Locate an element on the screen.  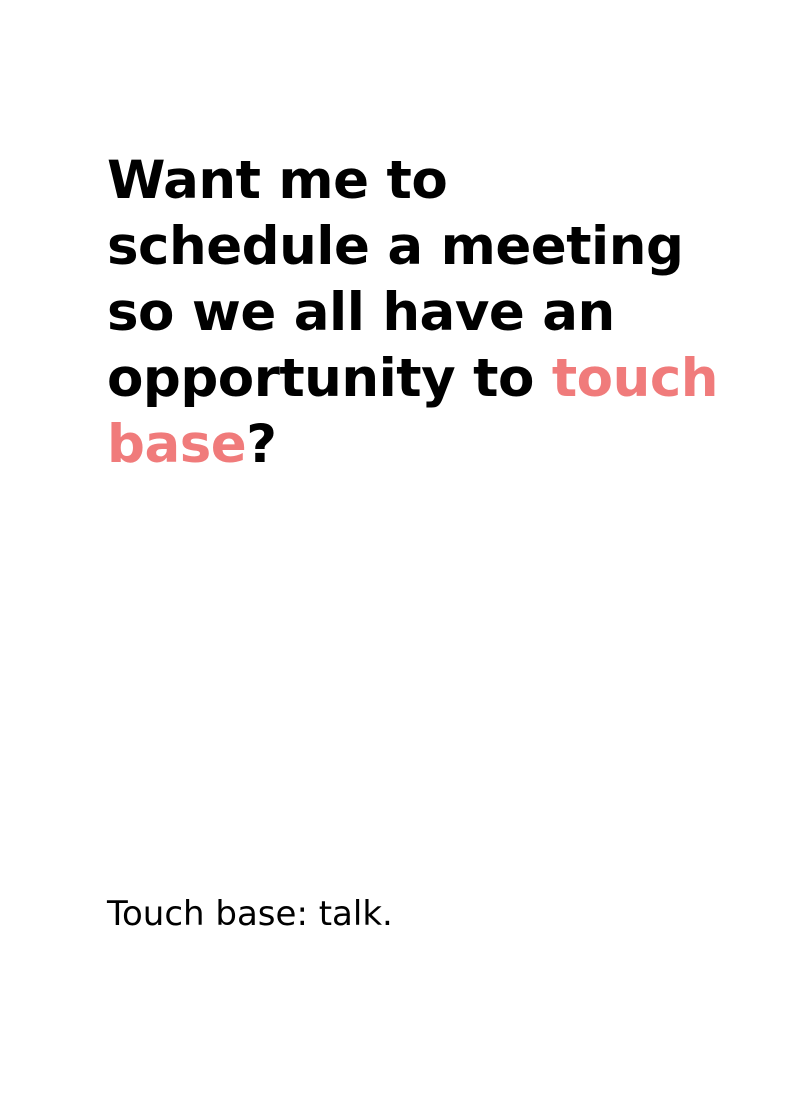
headline-line-2: schedule a meeting is located at coordinates (395, 246).